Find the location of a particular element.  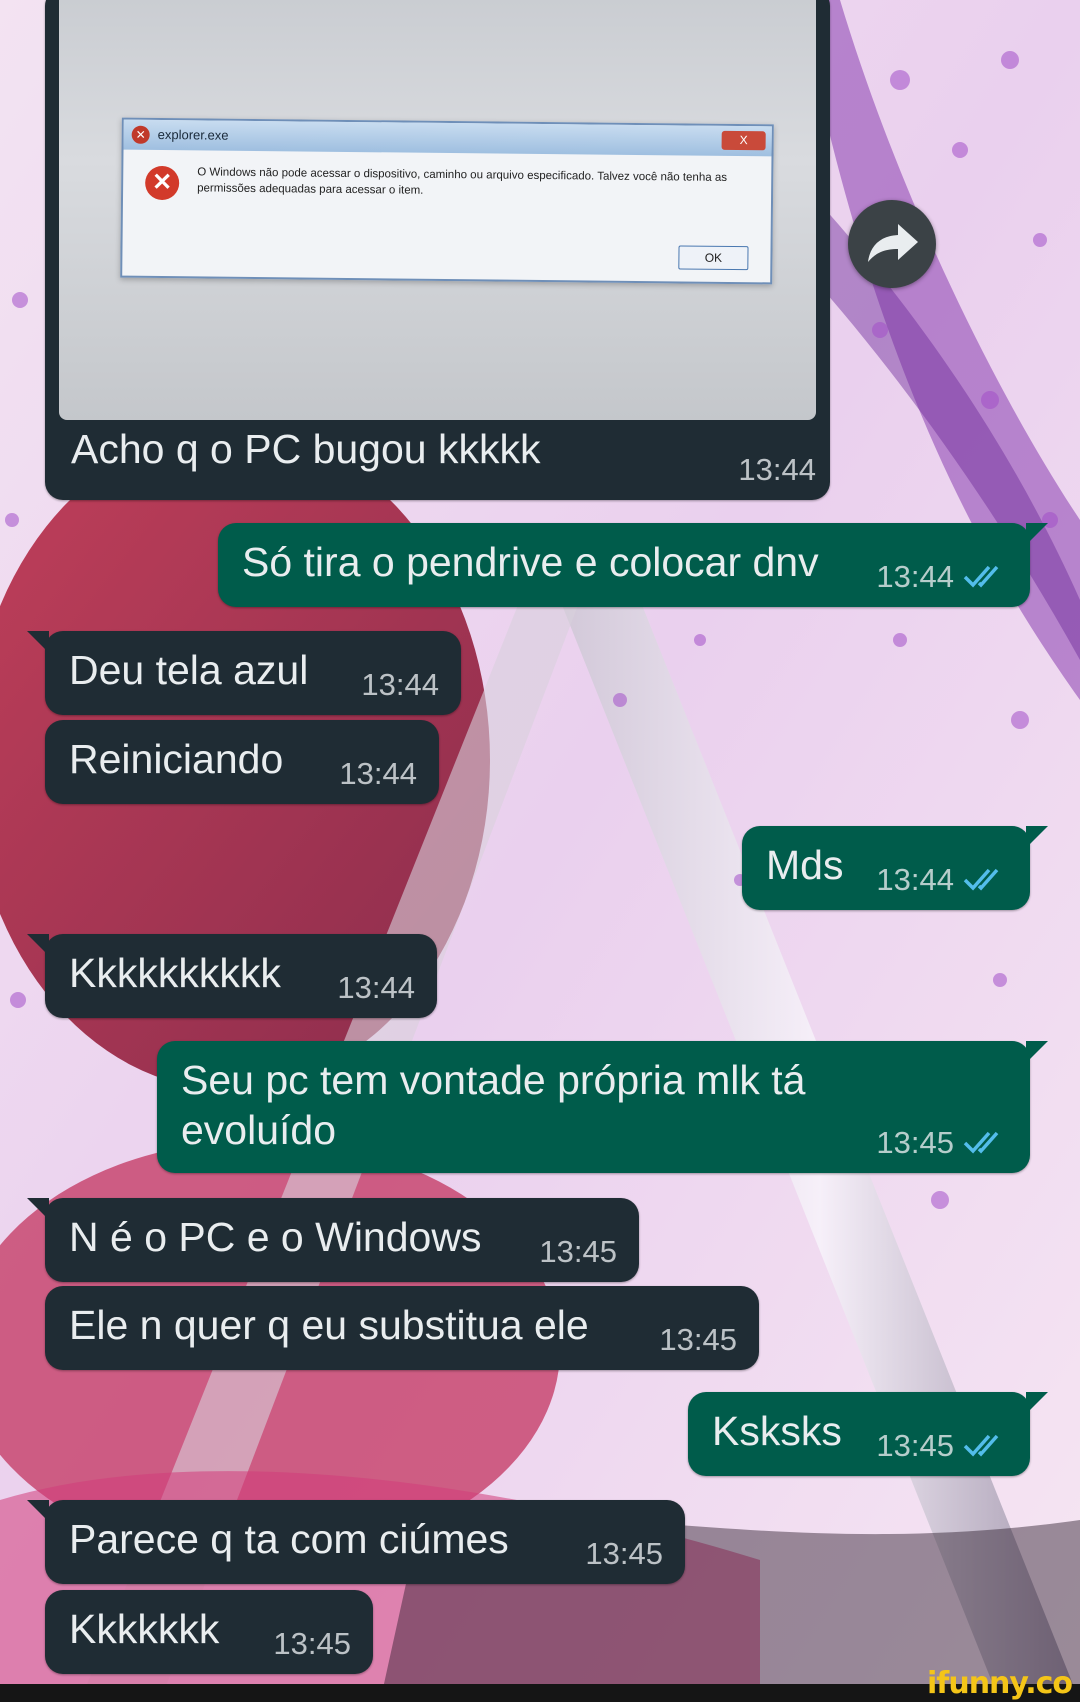

outgoing-message: Ksksks 13:45 is located at coordinates (868, 1434).